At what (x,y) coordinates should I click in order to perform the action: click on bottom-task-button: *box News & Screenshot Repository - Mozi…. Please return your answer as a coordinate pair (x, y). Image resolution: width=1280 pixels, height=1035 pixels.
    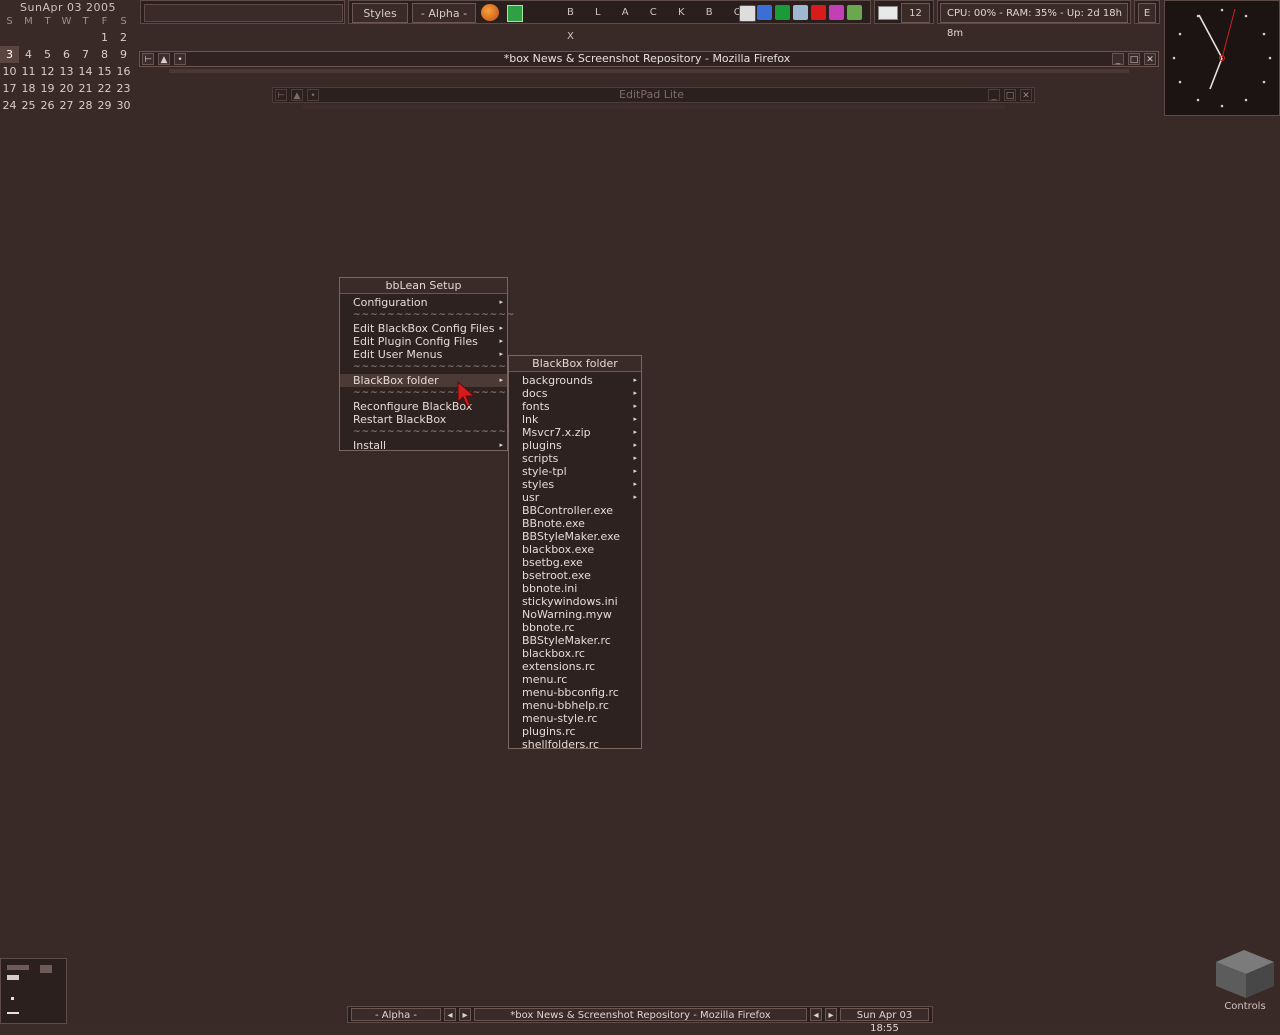
    Looking at the image, I should click on (640, 1014).